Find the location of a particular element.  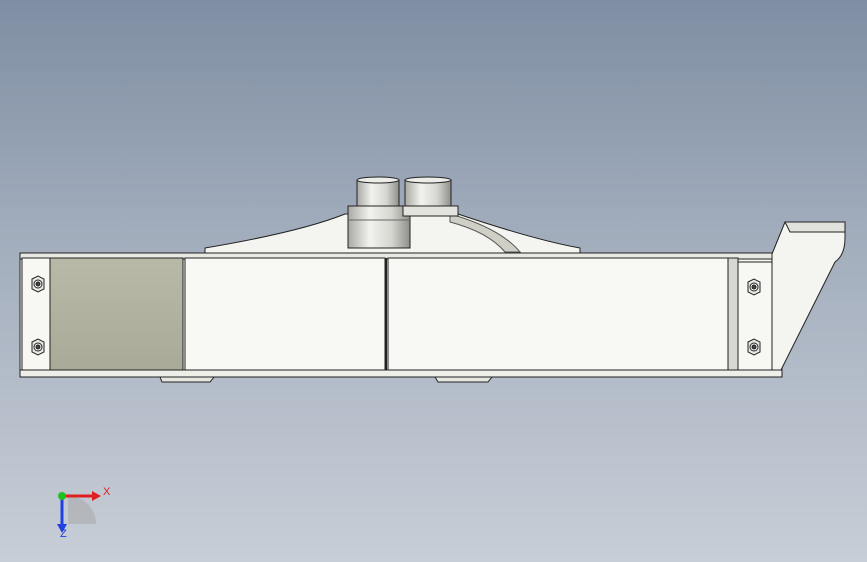

bracket-top-lip is located at coordinates (815, 227).